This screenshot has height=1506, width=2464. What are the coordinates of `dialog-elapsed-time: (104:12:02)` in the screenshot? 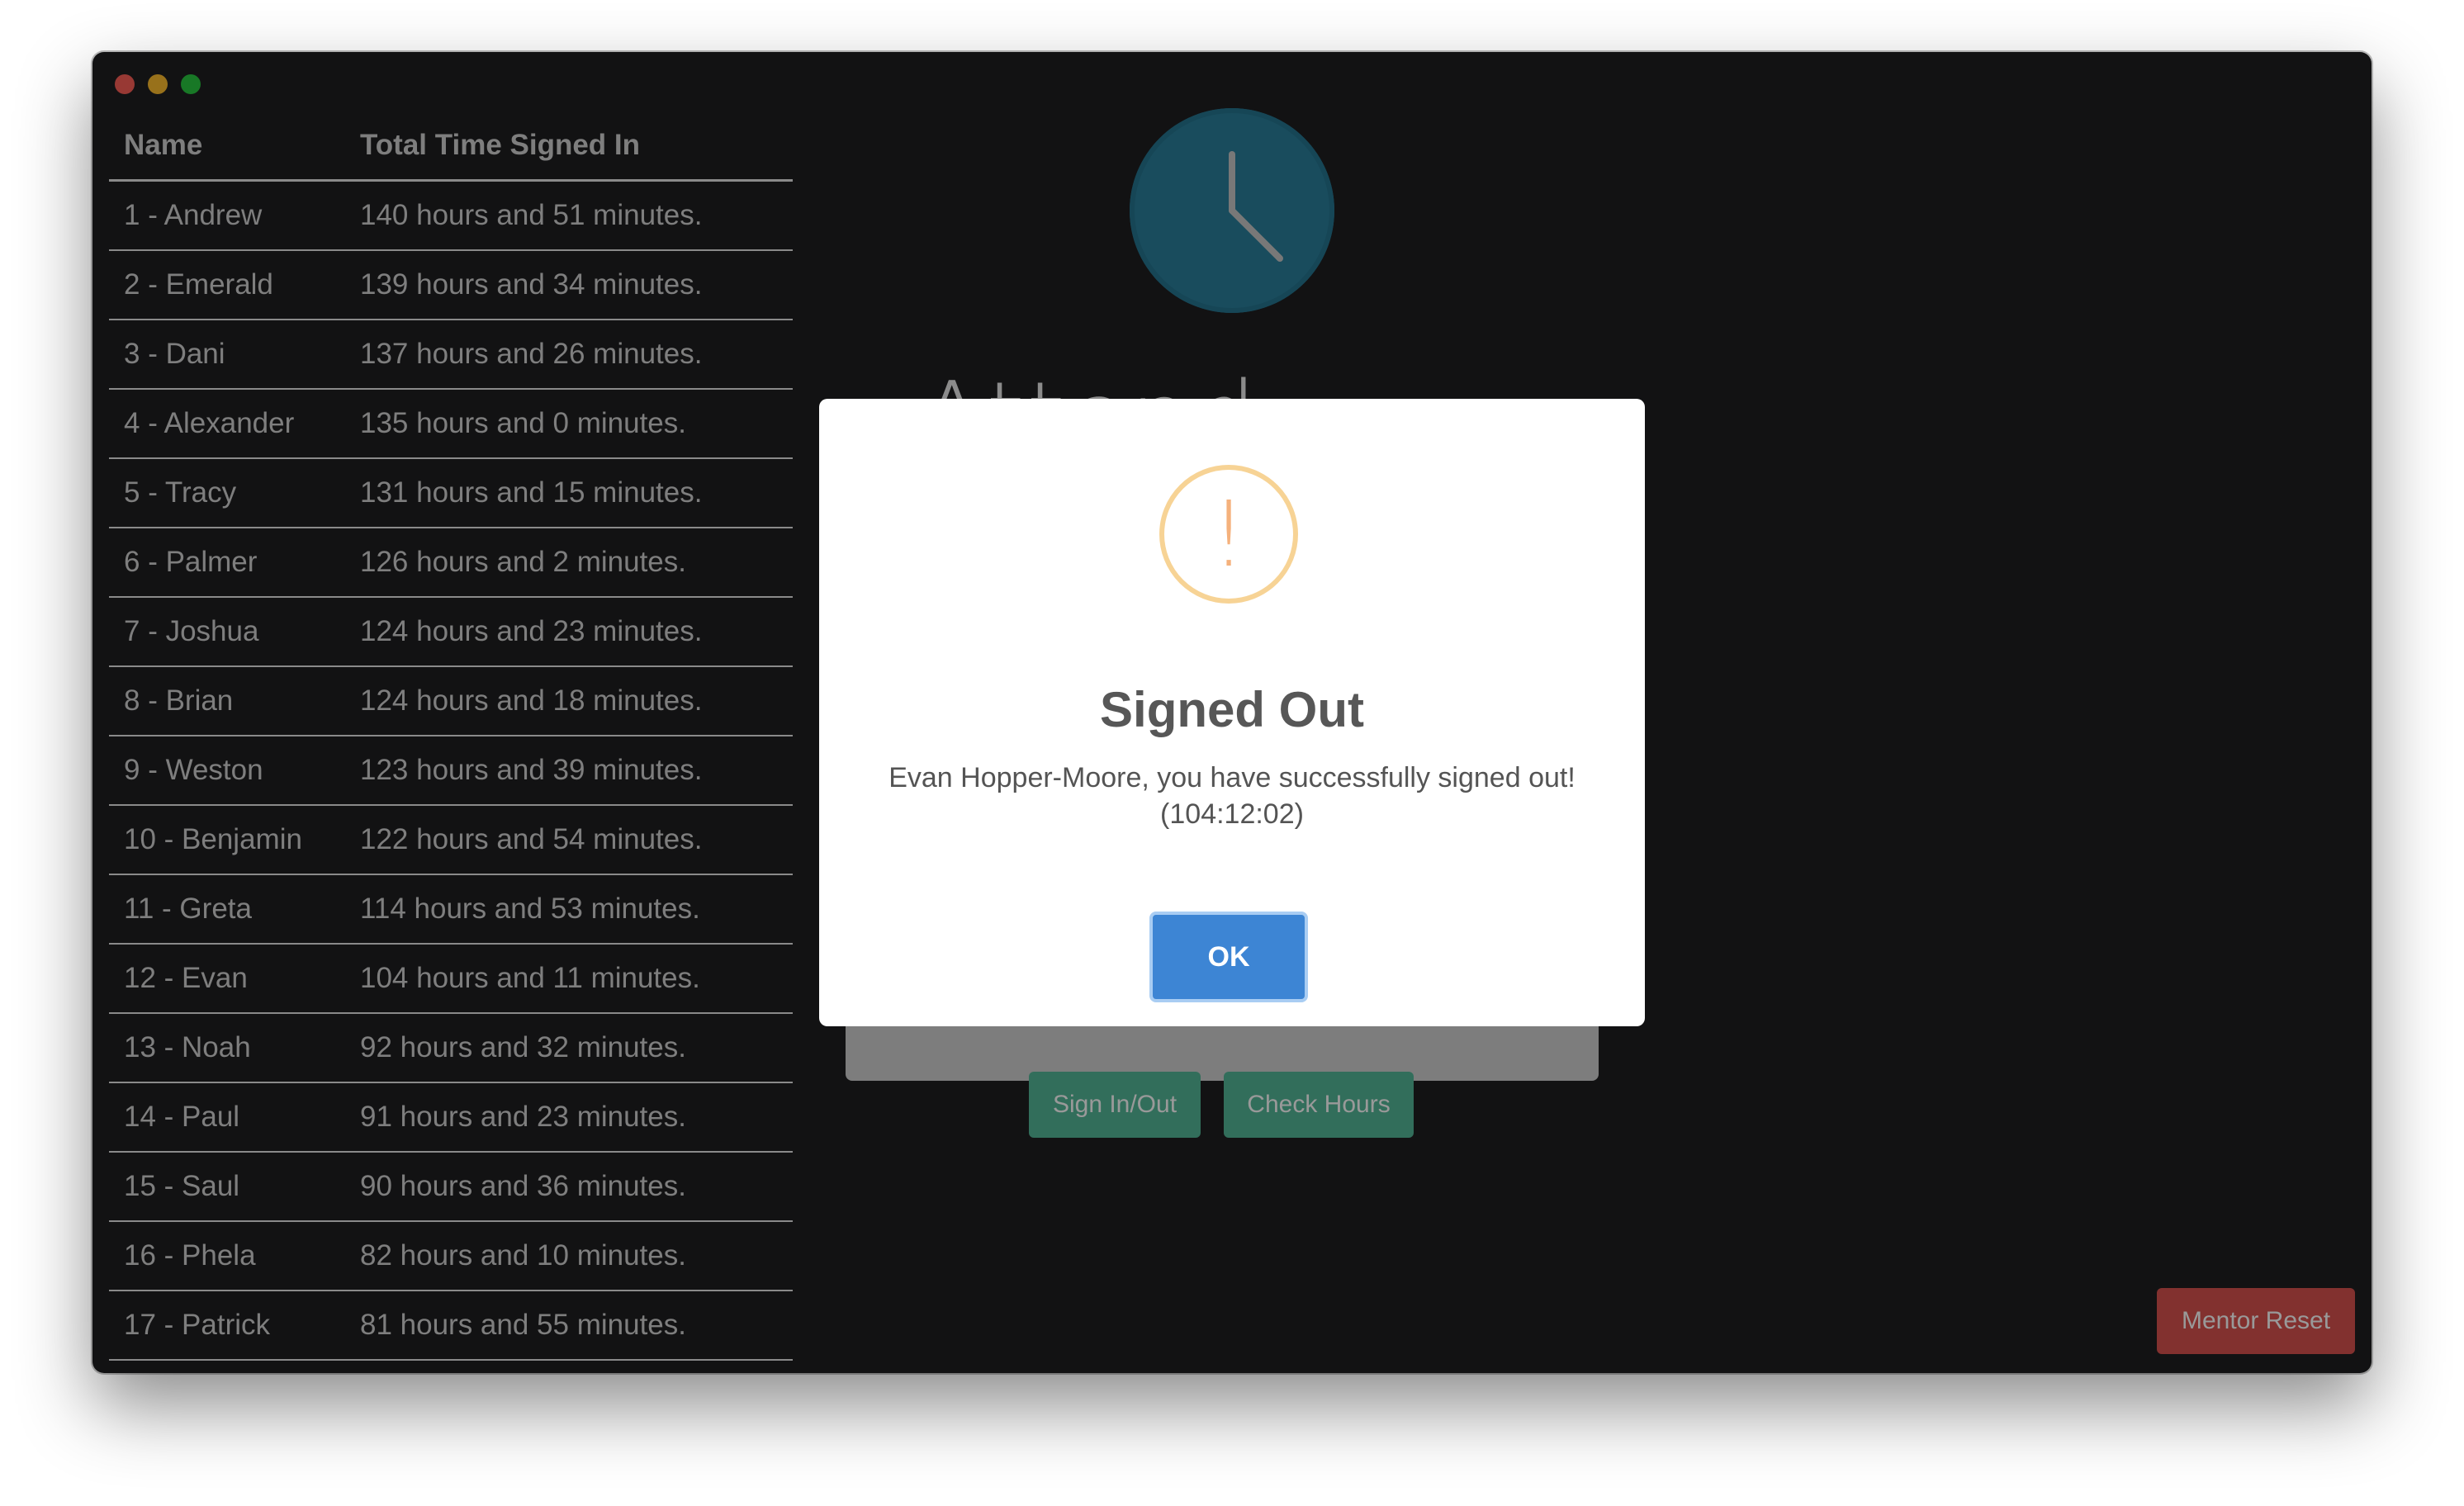 It's located at (1232, 814).